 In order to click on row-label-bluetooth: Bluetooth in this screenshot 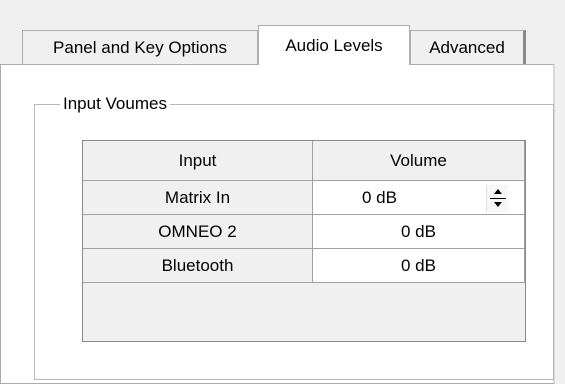, I will do `click(198, 266)`.